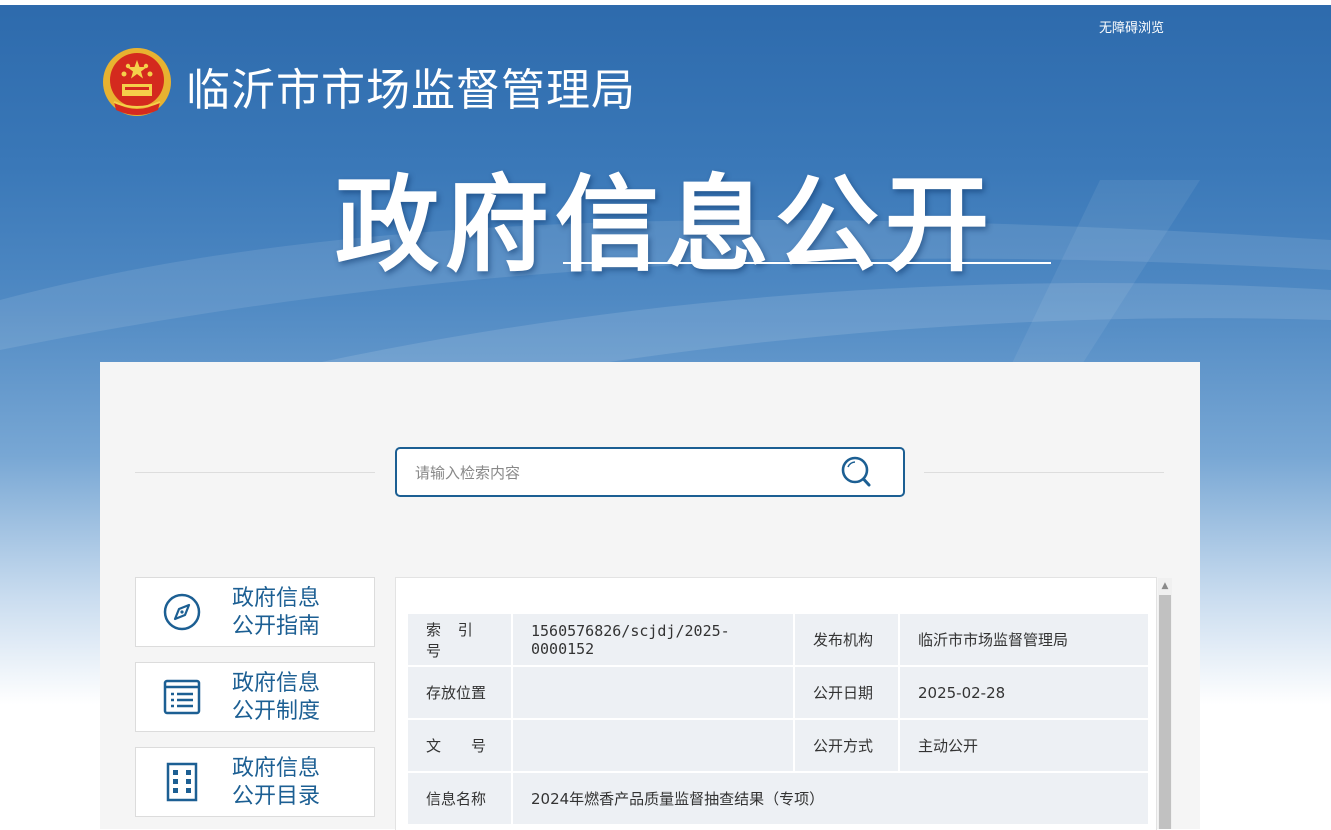 This screenshot has height=830, width=1331. Describe the element at coordinates (182, 612) in the screenshot. I see `compass-icon` at that location.